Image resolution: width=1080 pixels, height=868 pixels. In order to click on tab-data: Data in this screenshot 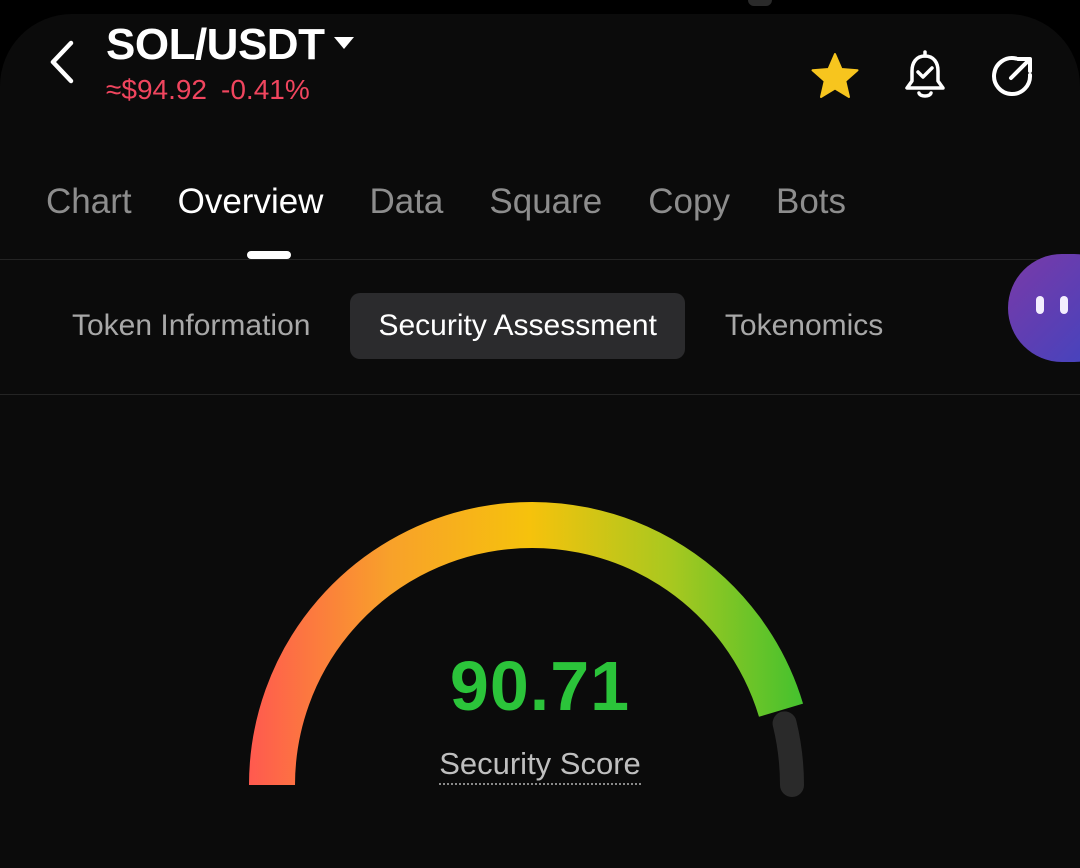, I will do `click(406, 202)`.